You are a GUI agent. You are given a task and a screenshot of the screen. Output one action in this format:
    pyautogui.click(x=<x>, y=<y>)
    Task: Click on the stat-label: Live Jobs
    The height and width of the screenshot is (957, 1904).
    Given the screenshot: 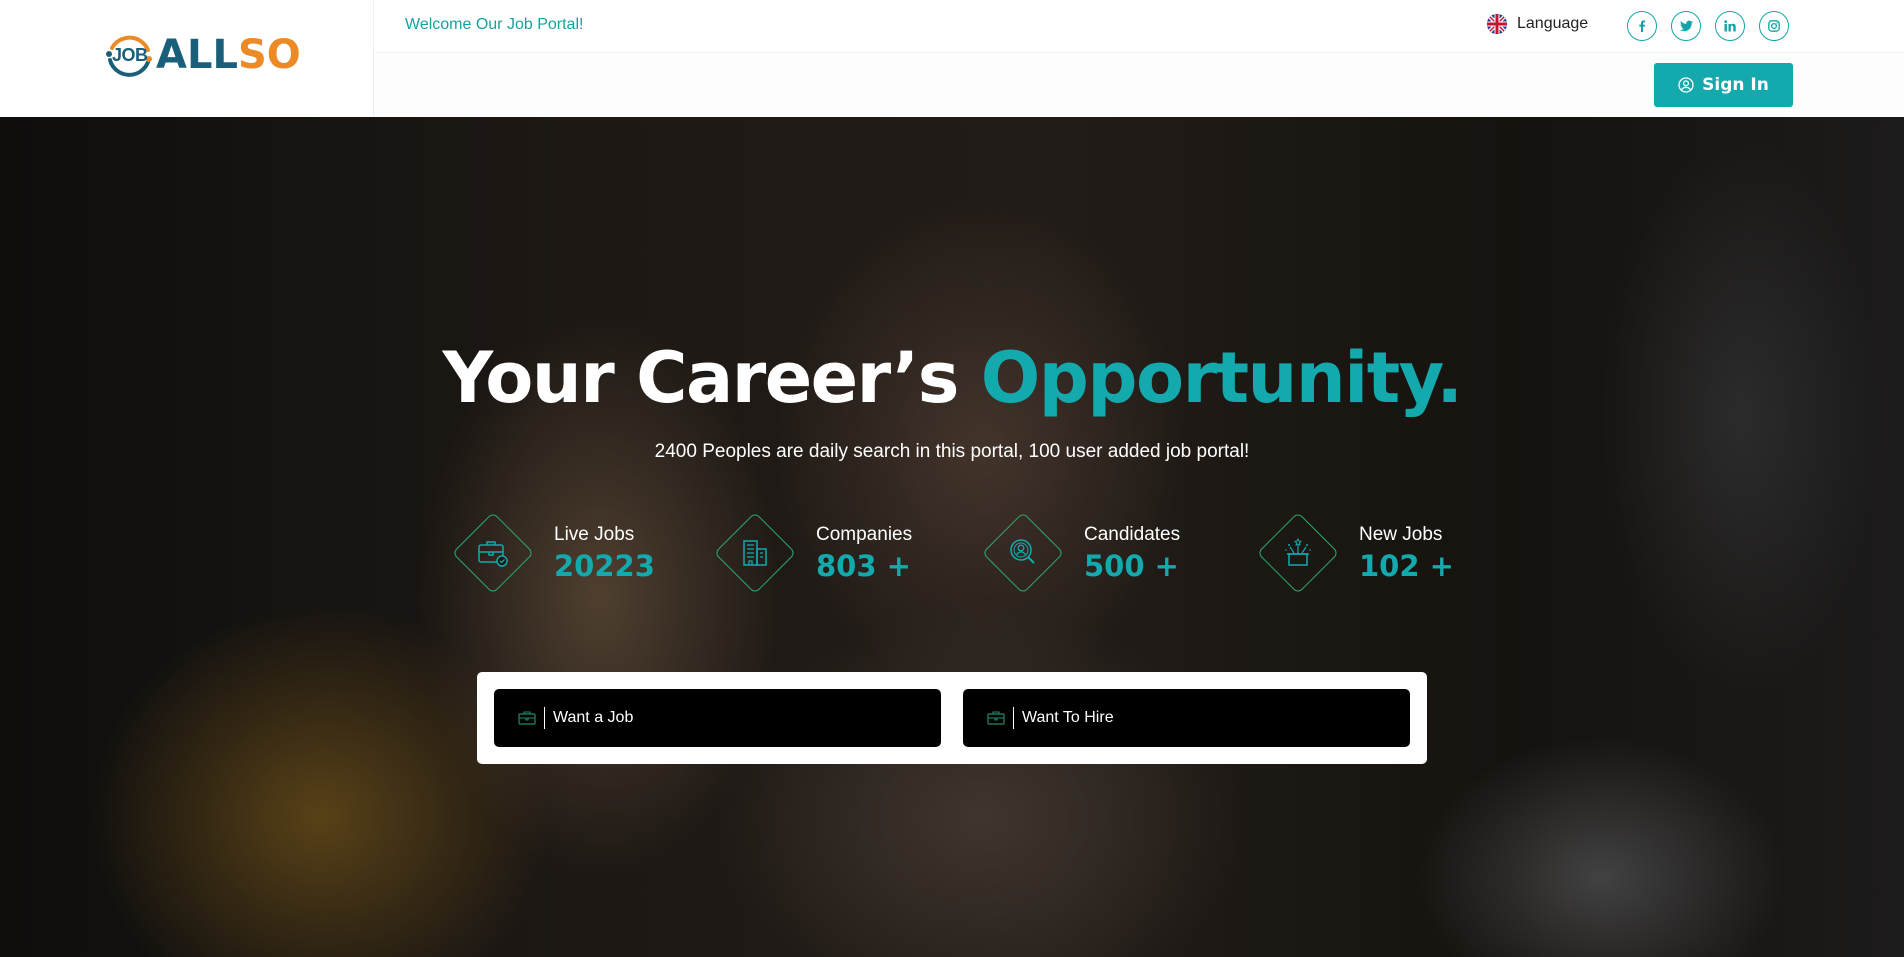 What is the action you would take?
    pyautogui.click(x=594, y=534)
    